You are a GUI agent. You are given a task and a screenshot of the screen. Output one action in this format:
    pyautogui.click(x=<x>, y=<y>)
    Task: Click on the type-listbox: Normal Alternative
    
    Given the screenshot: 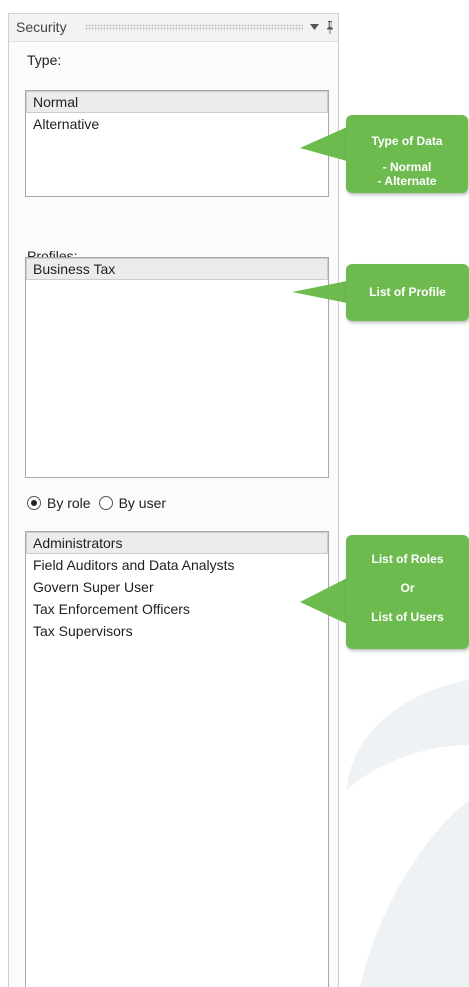 What is the action you would take?
    pyautogui.click(x=177, y=143)
    